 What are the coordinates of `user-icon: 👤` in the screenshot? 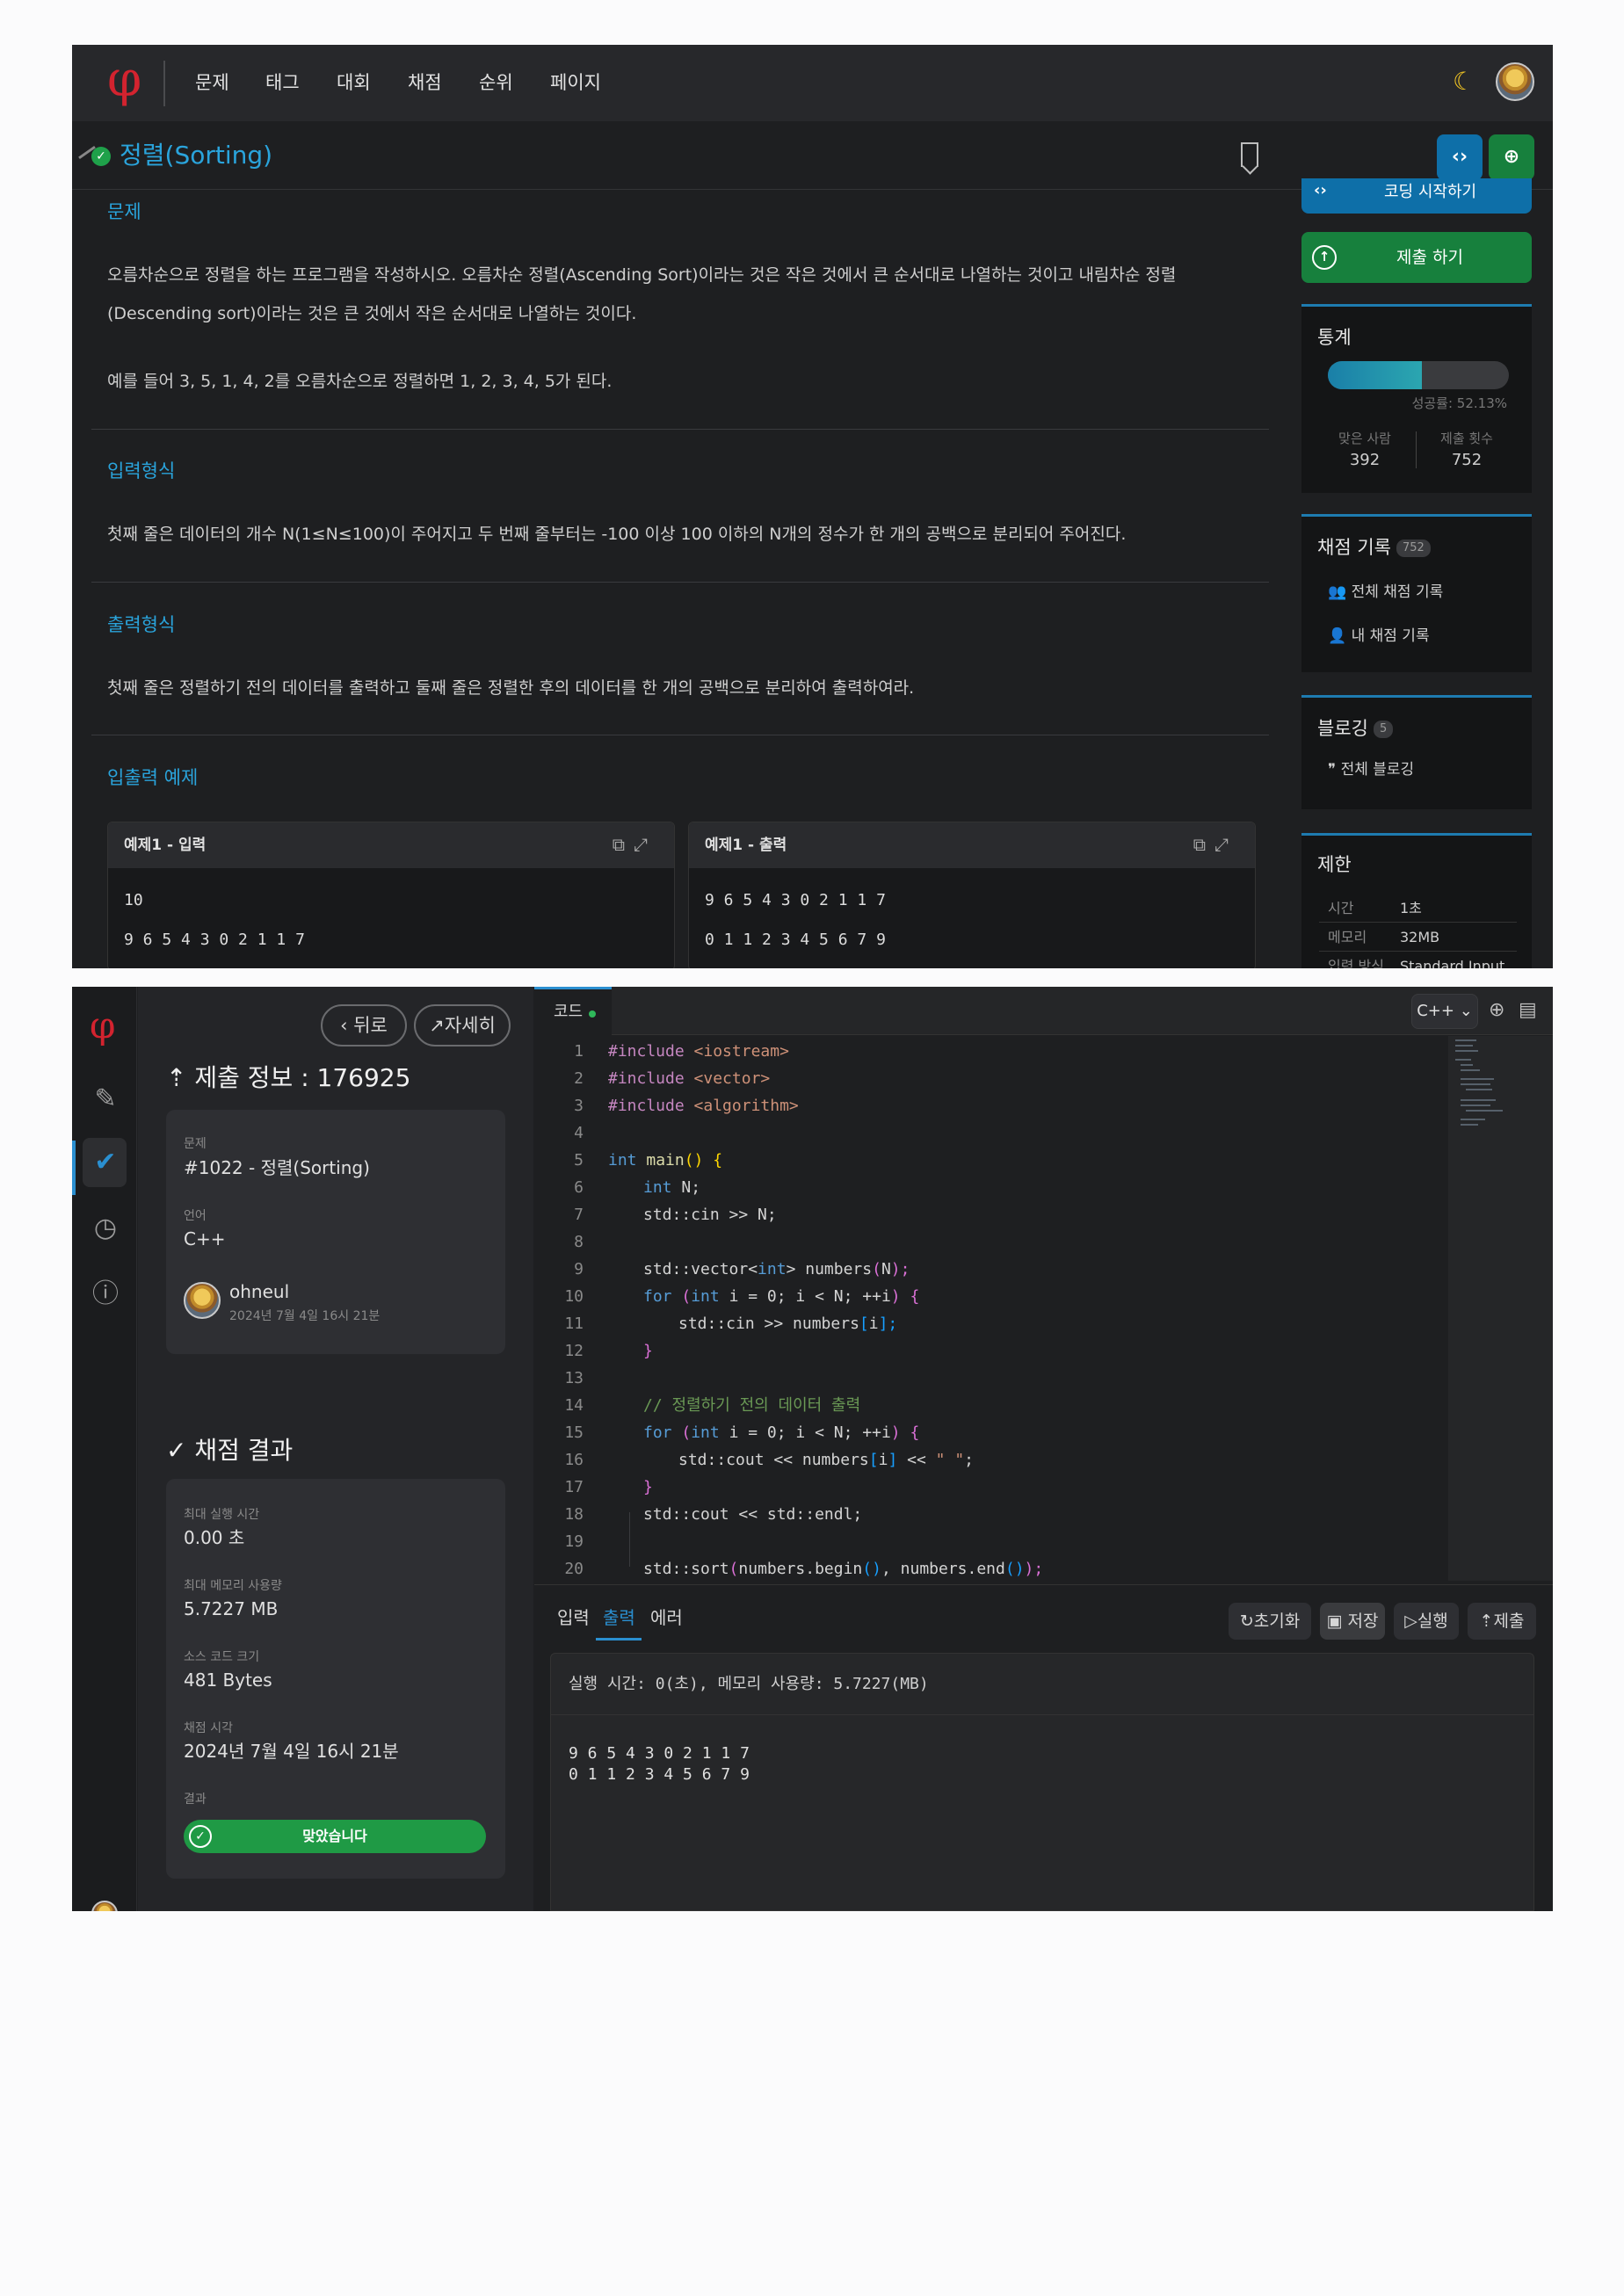 It's located at (1337, 636).